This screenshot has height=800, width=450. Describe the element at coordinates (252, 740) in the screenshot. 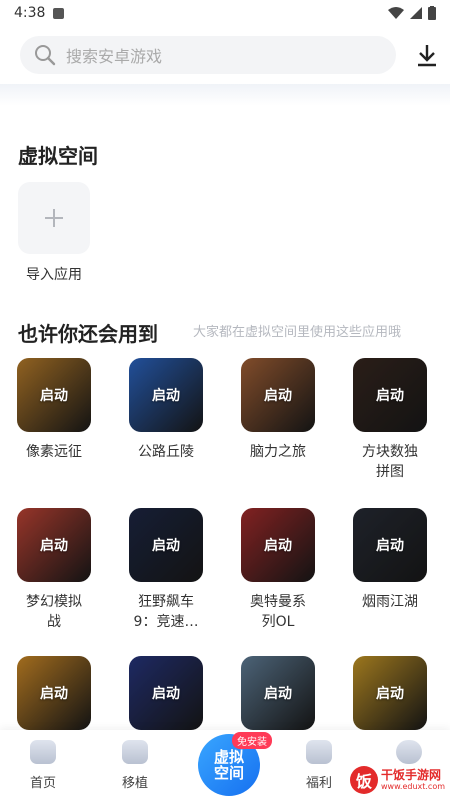

I see `no-install-badge: 免安装` at that location.